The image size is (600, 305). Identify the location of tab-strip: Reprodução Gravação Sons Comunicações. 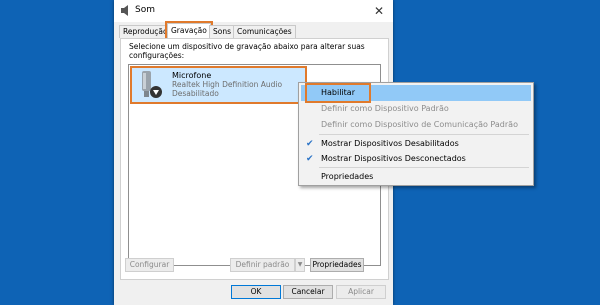
(254, 30).